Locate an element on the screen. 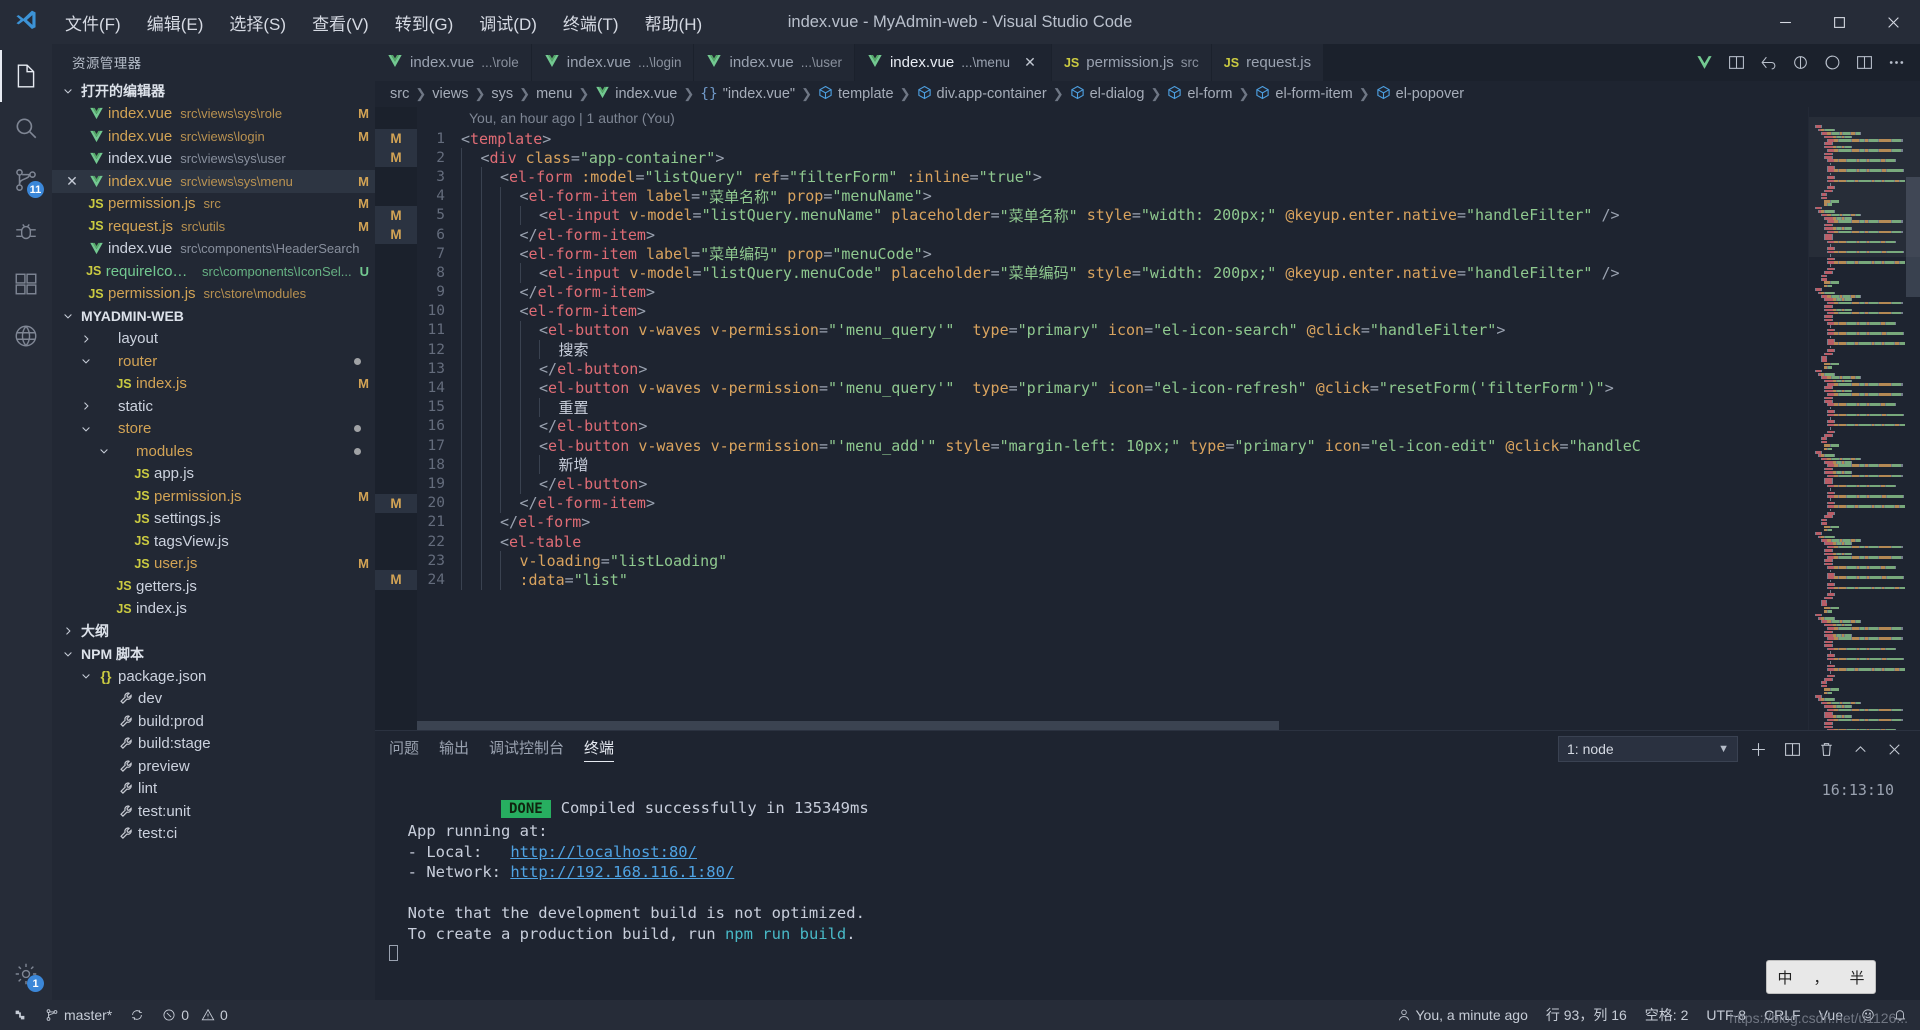  add-terminal-icon is located at coordinates (1758, 749).